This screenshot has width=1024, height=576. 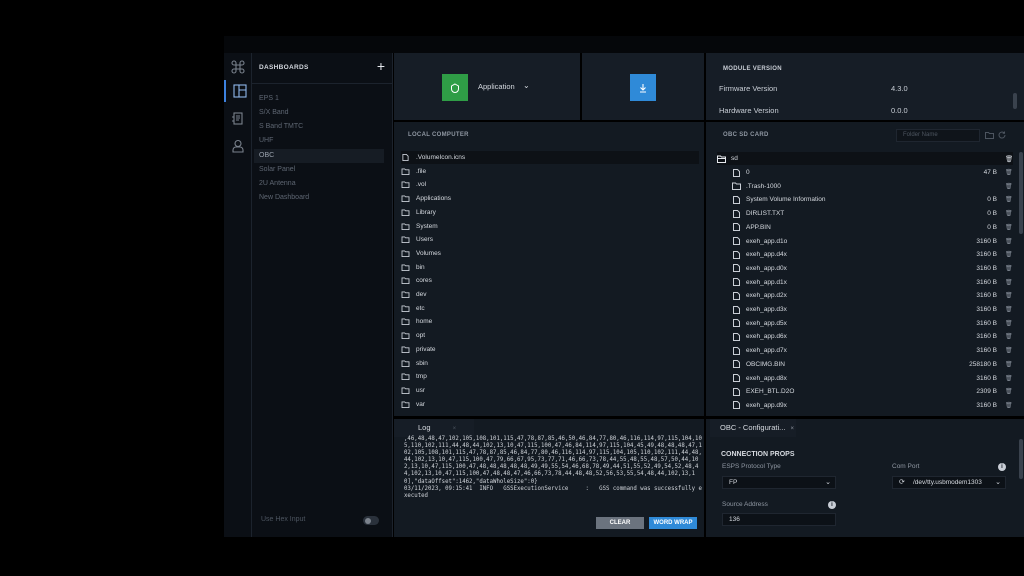 I want to click on local-file-row: .VolumeIcon.icns, so click(x=550, y=157).